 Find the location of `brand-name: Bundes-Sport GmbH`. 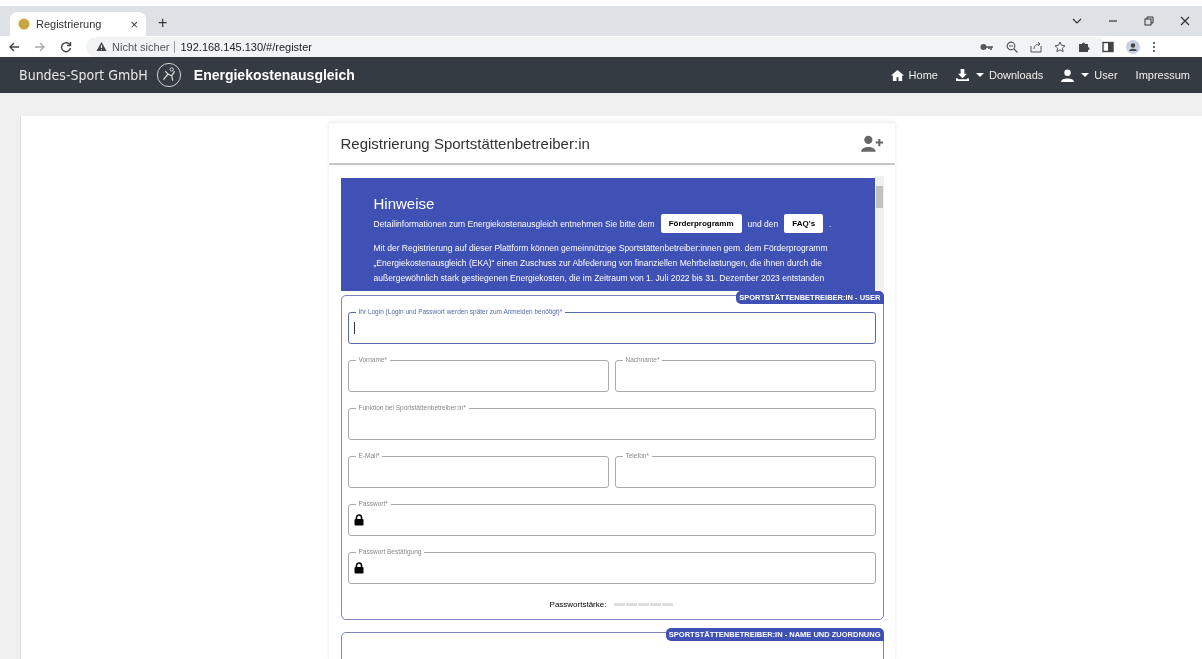

brand-name: Bundes-Sport GmbH is located at coordinates (83, 75).